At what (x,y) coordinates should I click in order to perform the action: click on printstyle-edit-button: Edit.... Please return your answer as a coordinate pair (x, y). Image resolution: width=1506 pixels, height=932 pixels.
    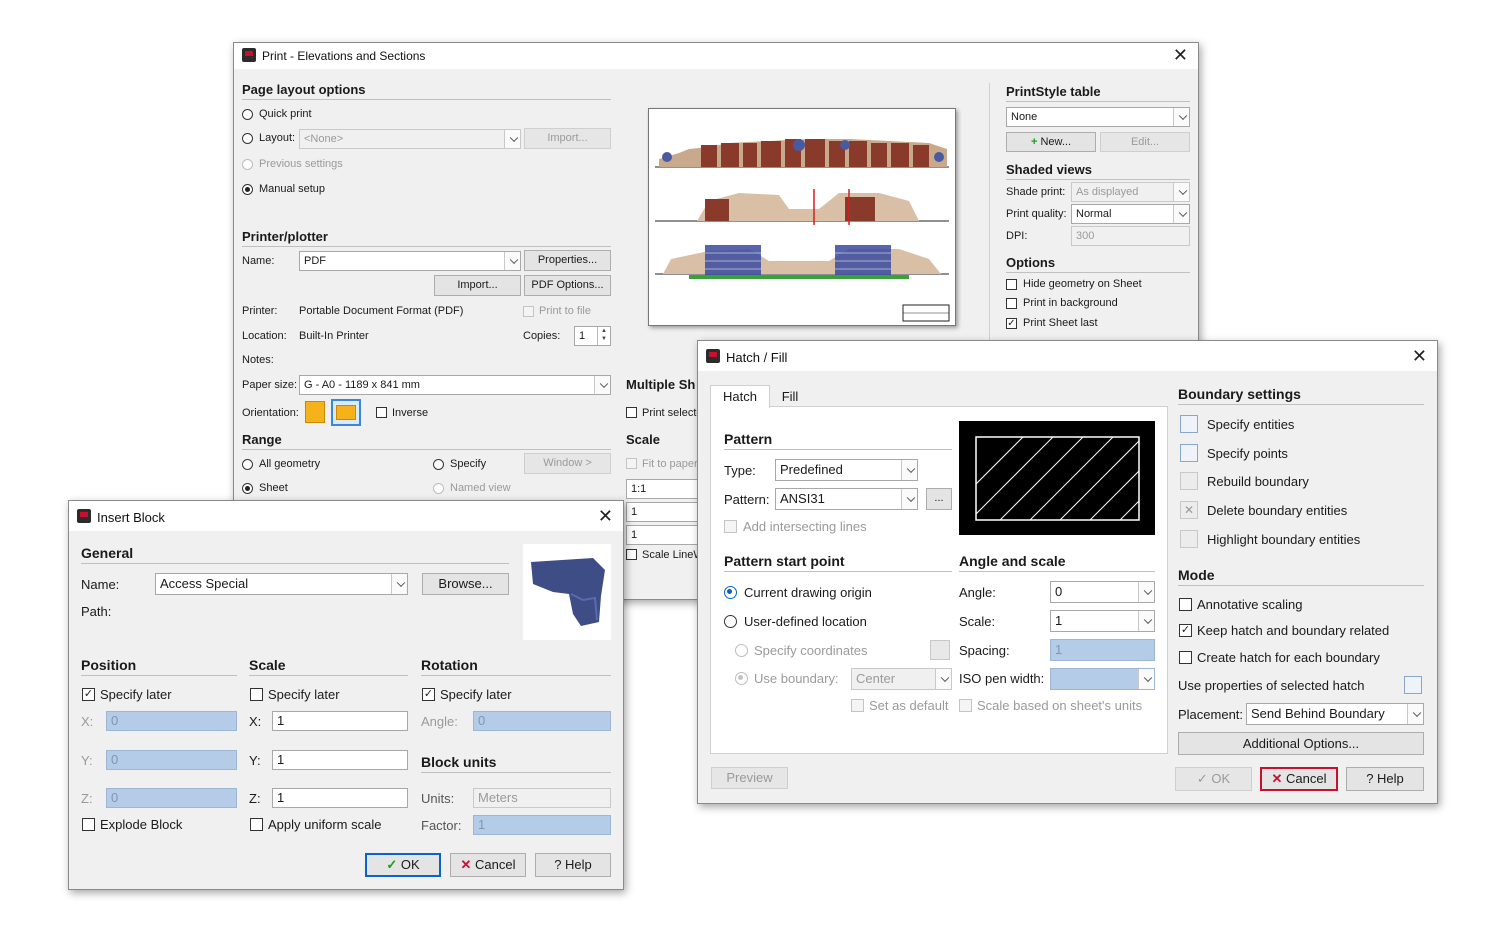
    Looking at the image, I should click on (1145, 142).